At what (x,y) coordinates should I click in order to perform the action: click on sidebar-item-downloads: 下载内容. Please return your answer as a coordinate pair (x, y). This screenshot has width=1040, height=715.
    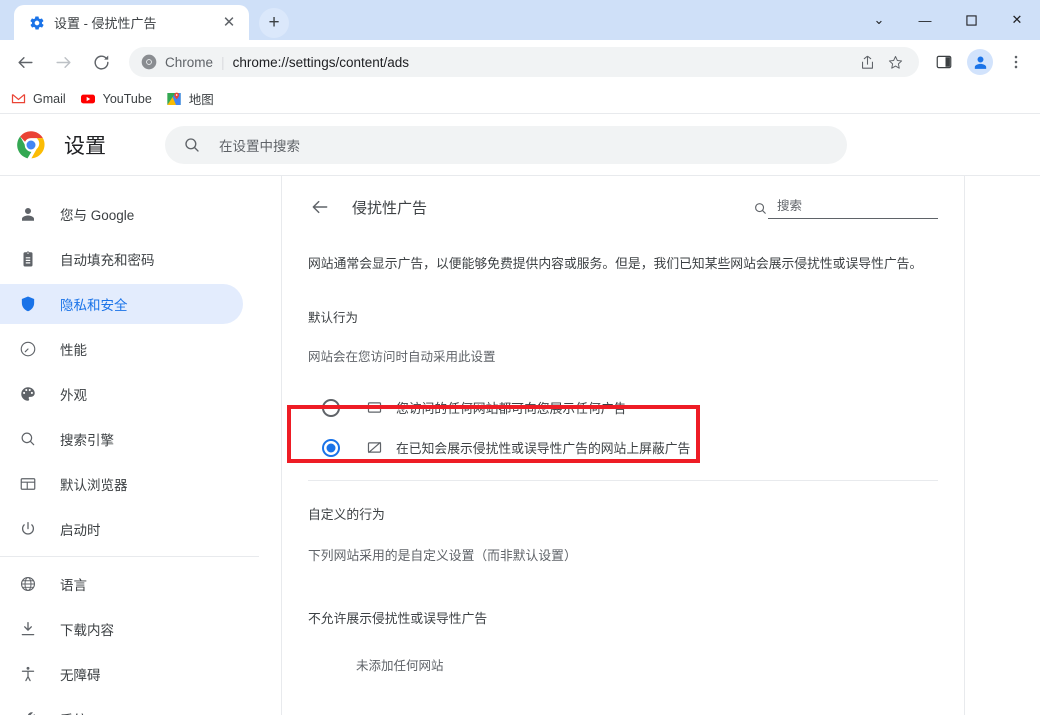
    Looking at the image, I should click on (121, 629).